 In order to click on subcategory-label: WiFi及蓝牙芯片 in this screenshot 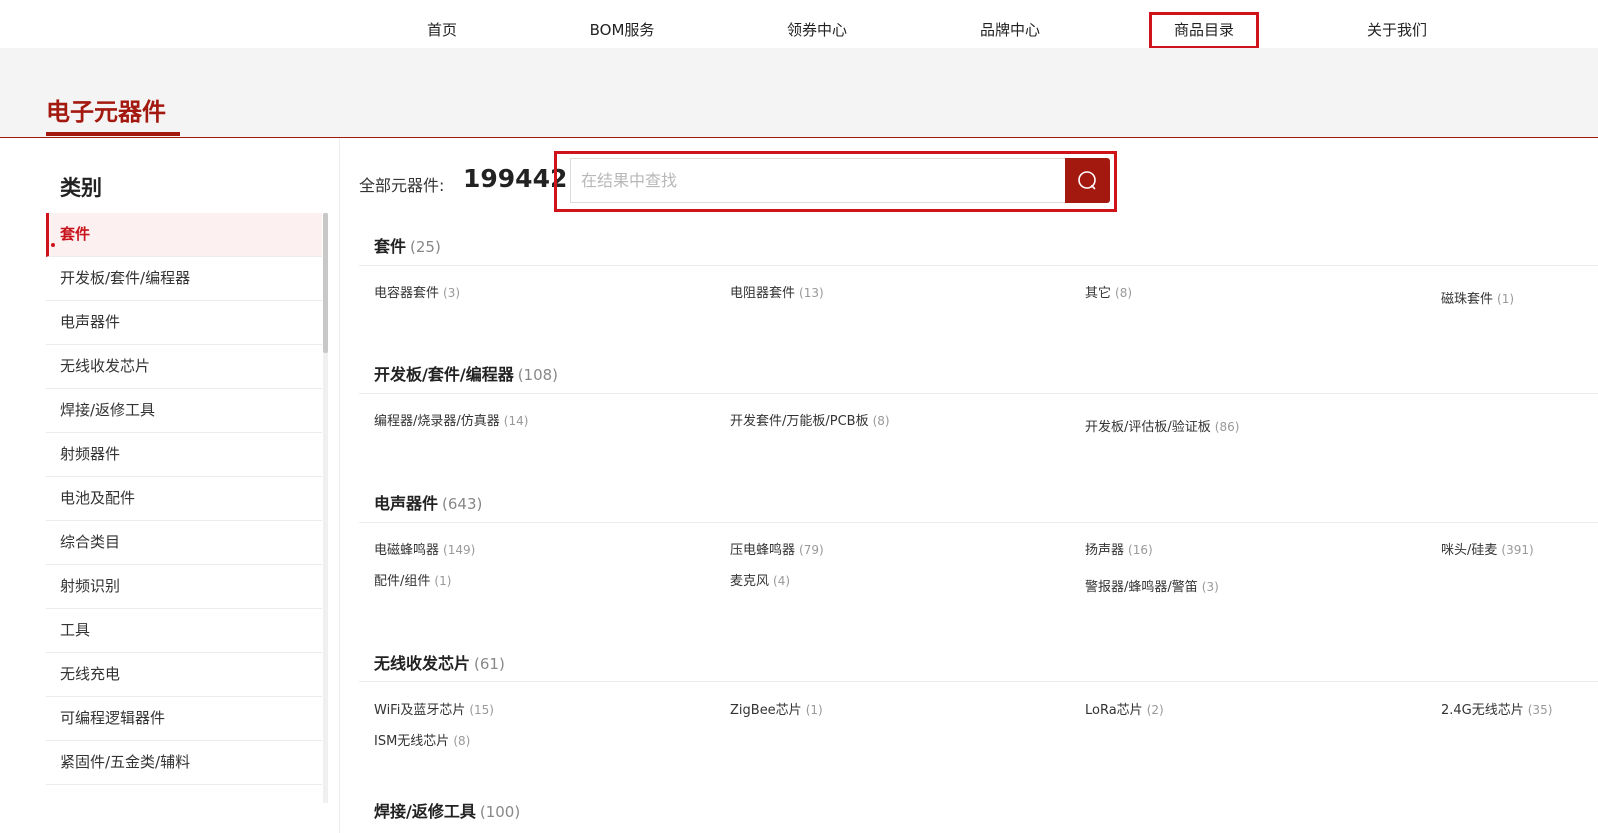, I will do `click(420, 710)`.